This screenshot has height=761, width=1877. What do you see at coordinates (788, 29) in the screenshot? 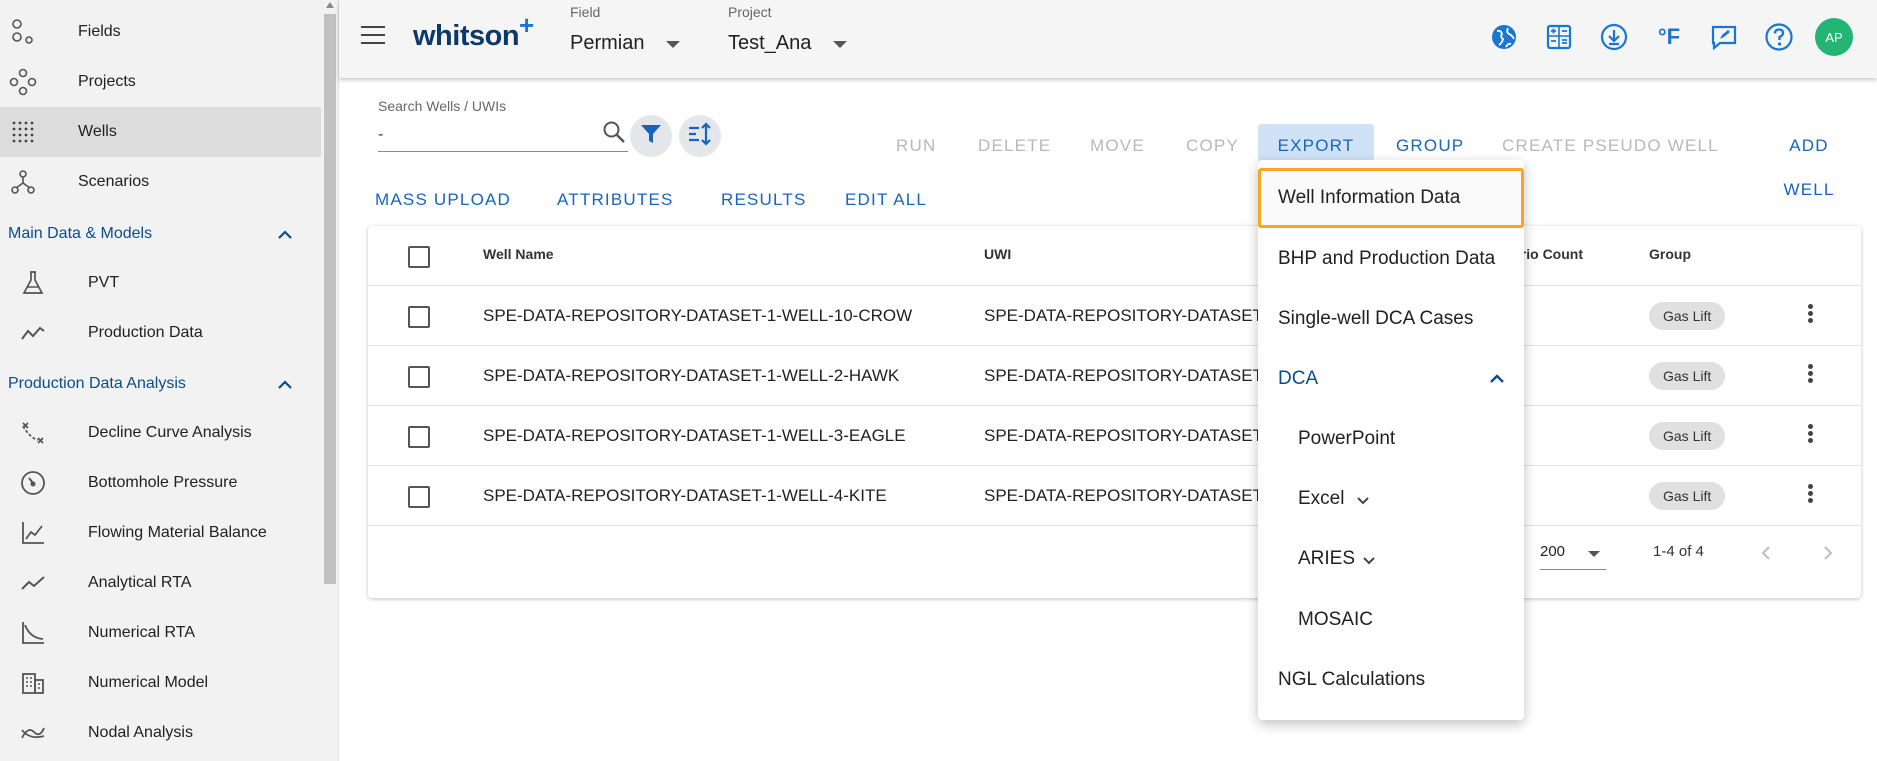
I see `project-select: Project Test_Ana` at bounding box center [788, 29].